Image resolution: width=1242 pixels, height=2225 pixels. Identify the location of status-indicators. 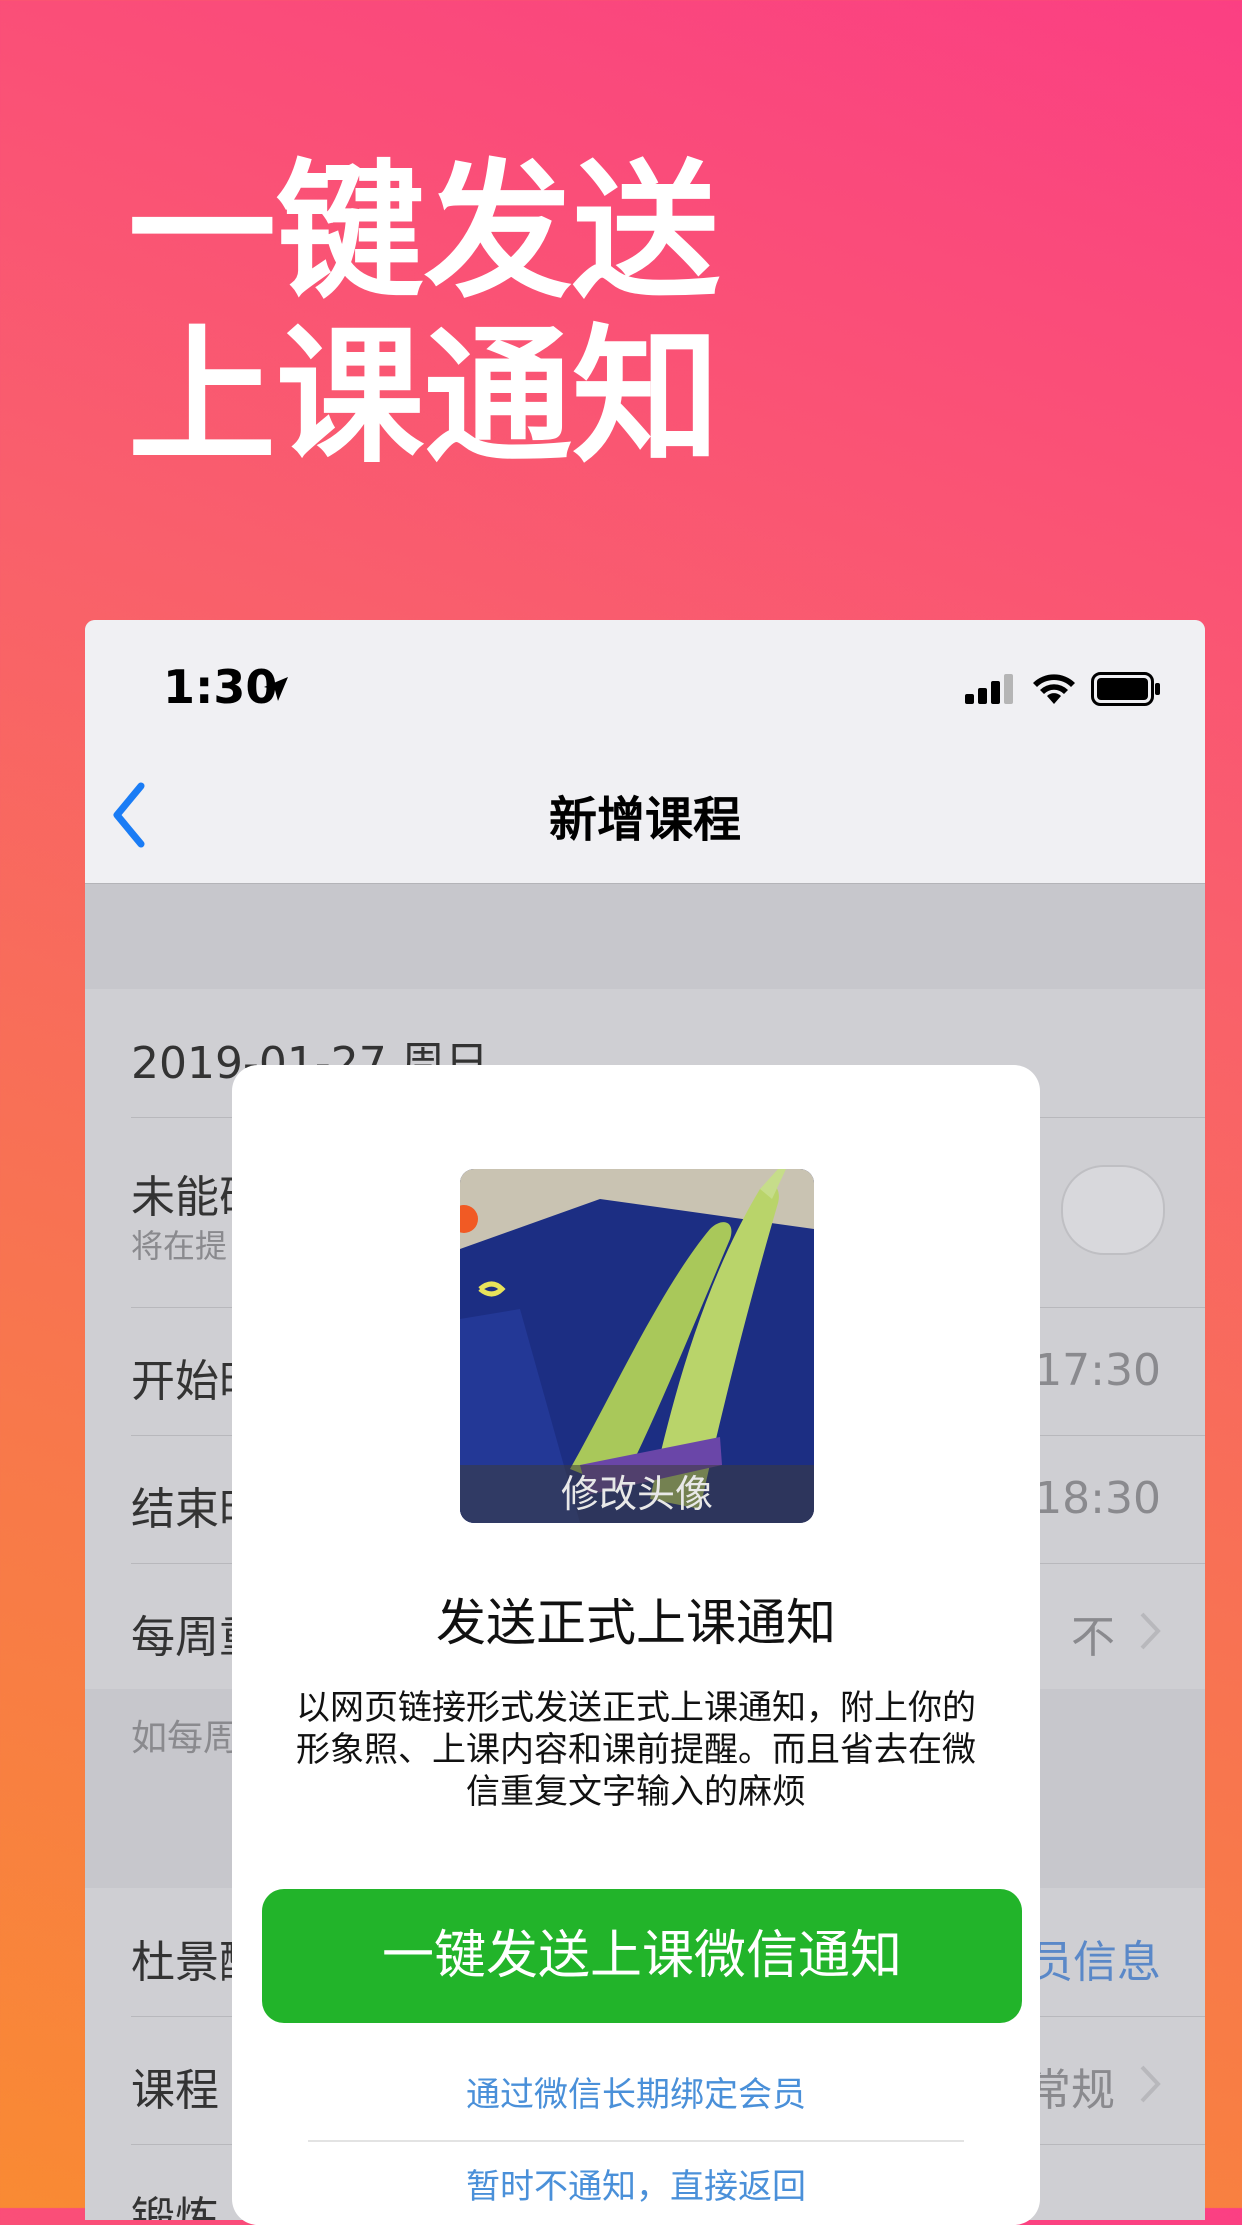
(1063, 689).